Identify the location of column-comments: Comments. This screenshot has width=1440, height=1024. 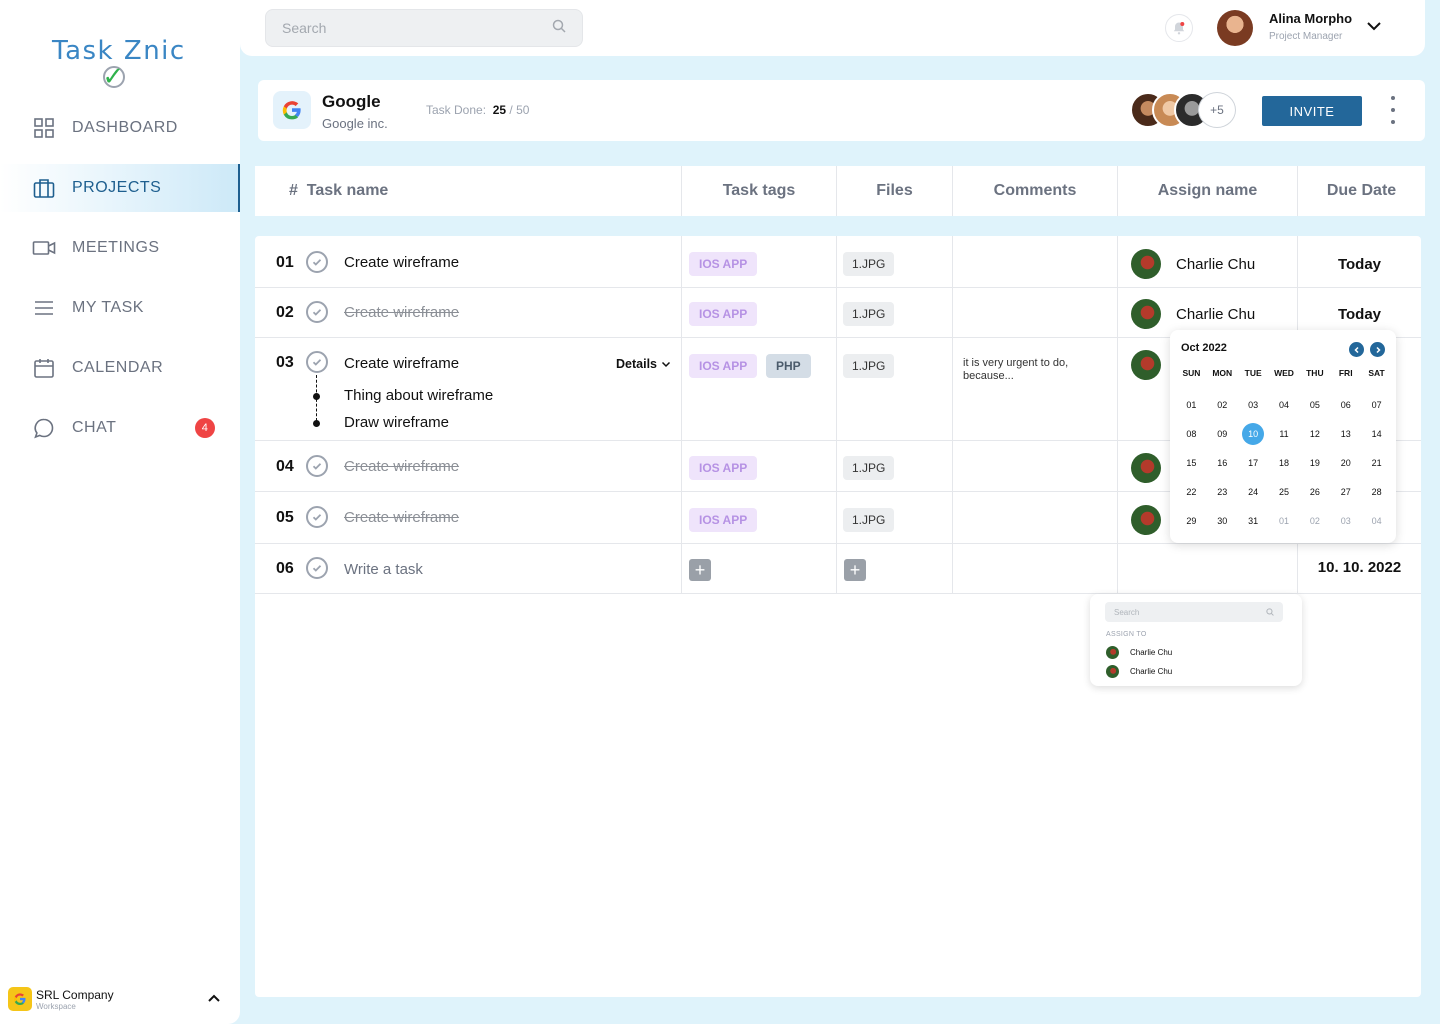
(1035, 191).